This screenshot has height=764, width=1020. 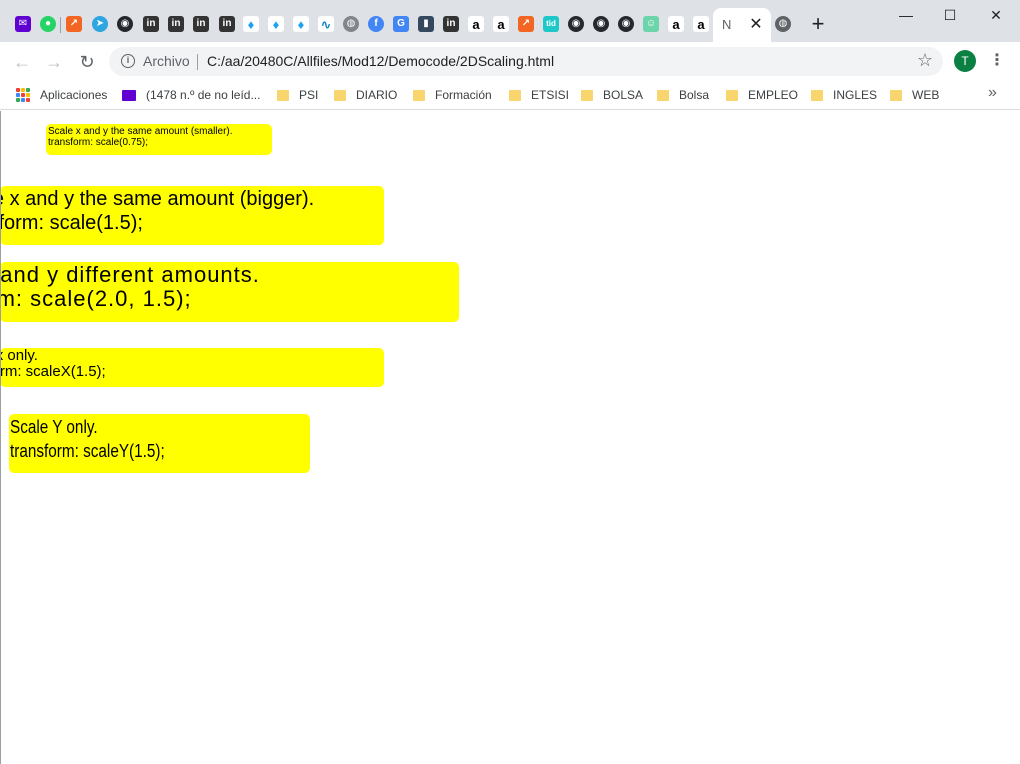 I want to click on tab-mail: ✉, so click(x=23, y=24).